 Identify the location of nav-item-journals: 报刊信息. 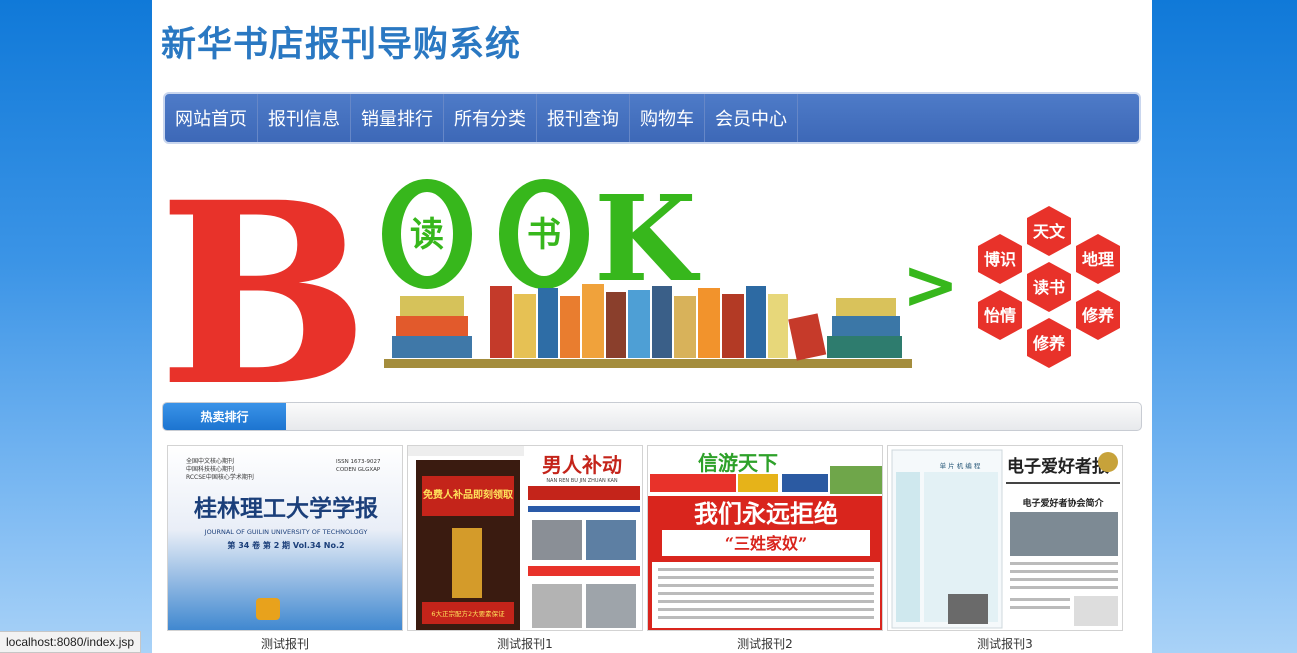
(304, 118).